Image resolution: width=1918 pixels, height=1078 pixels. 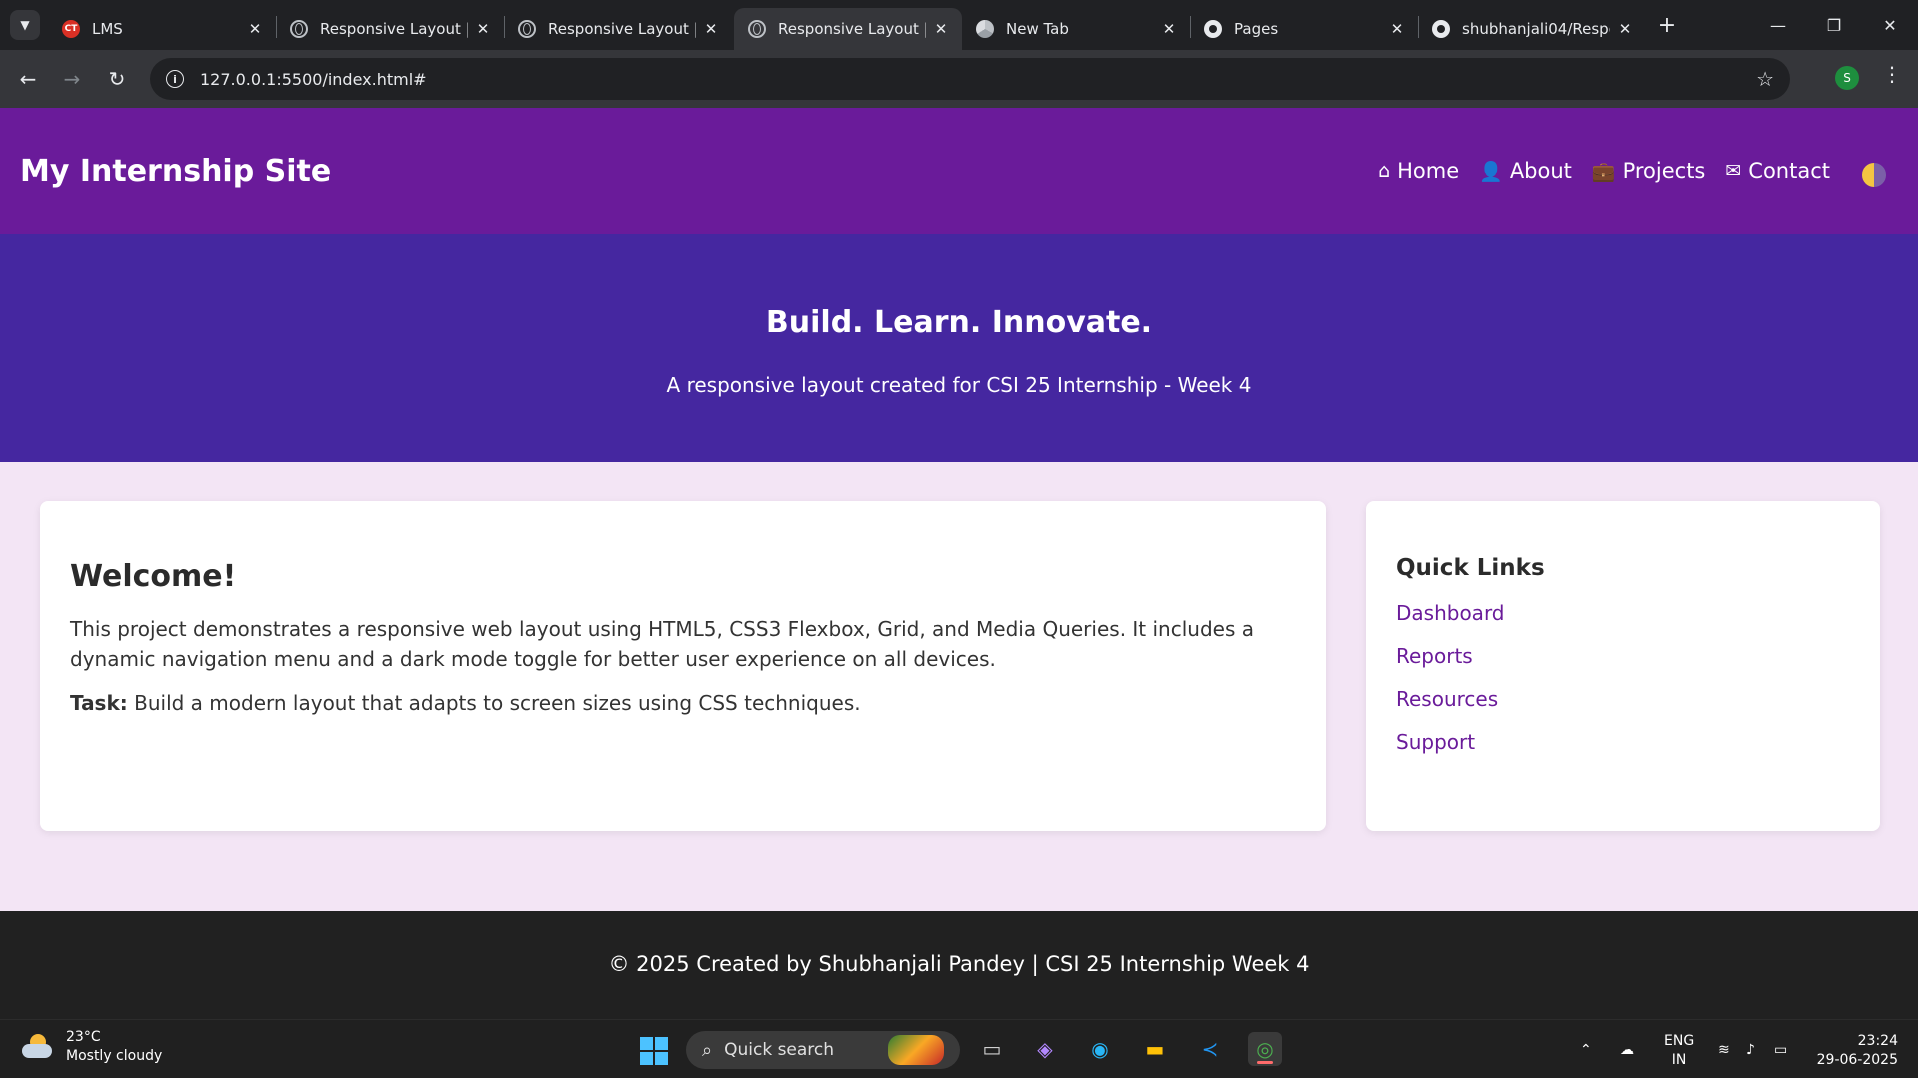 I want to click on chrome-taskbar-icon: ◎, so click(x=1265, y=1049).